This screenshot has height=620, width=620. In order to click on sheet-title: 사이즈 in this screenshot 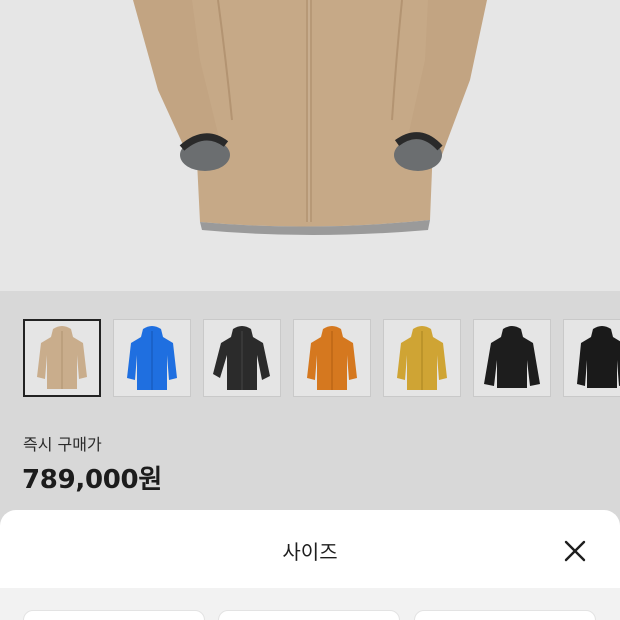, I will do `click(310, 552)`.